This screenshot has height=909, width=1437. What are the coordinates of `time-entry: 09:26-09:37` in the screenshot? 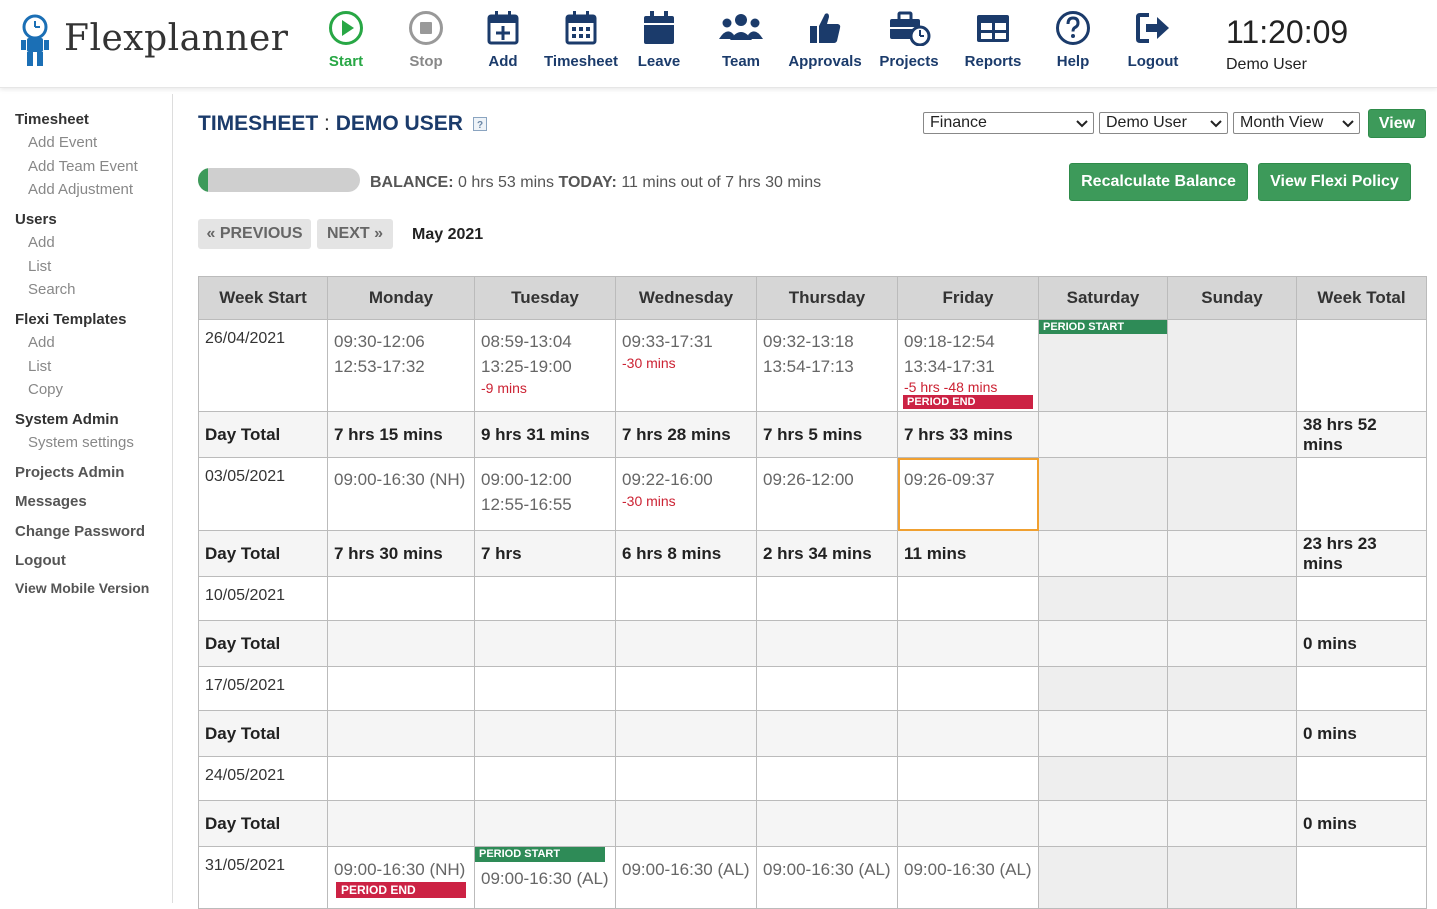 It's located at (968, 479).